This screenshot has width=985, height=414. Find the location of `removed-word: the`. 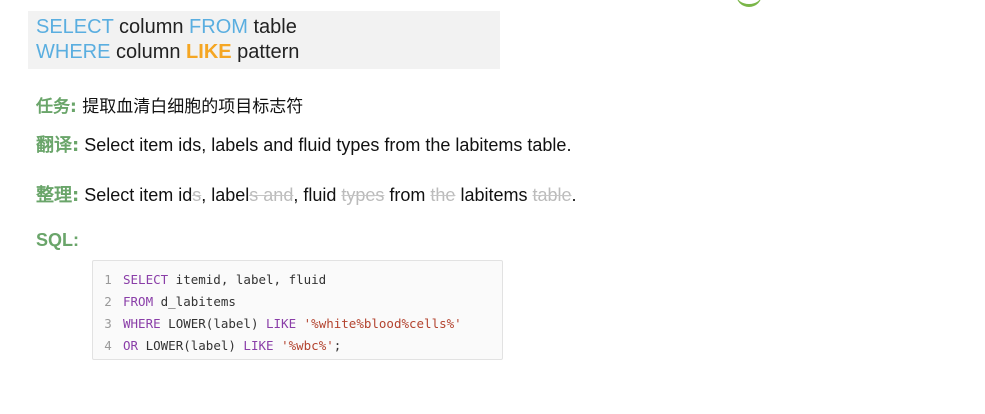

removed-word: the is located at coordinates (443, 195).